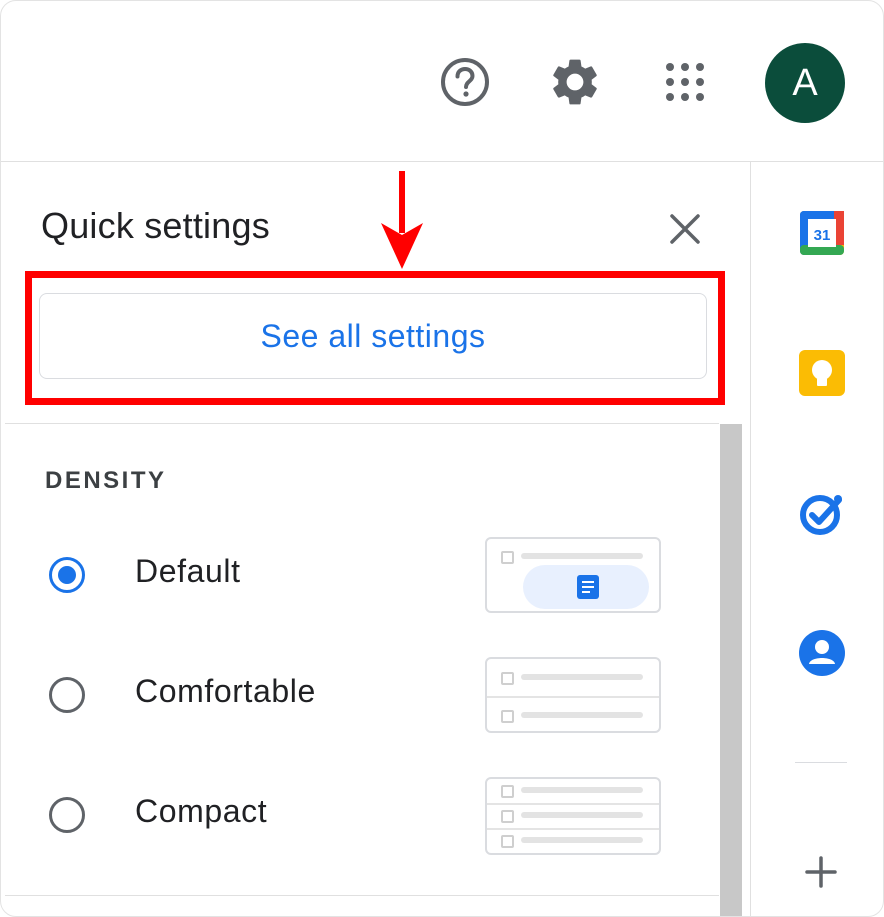 This screenshot has height=917, width=884. Describe the element at coordinates (731, 670) in the screenshot. I see `panel-scrollbar` at that location.